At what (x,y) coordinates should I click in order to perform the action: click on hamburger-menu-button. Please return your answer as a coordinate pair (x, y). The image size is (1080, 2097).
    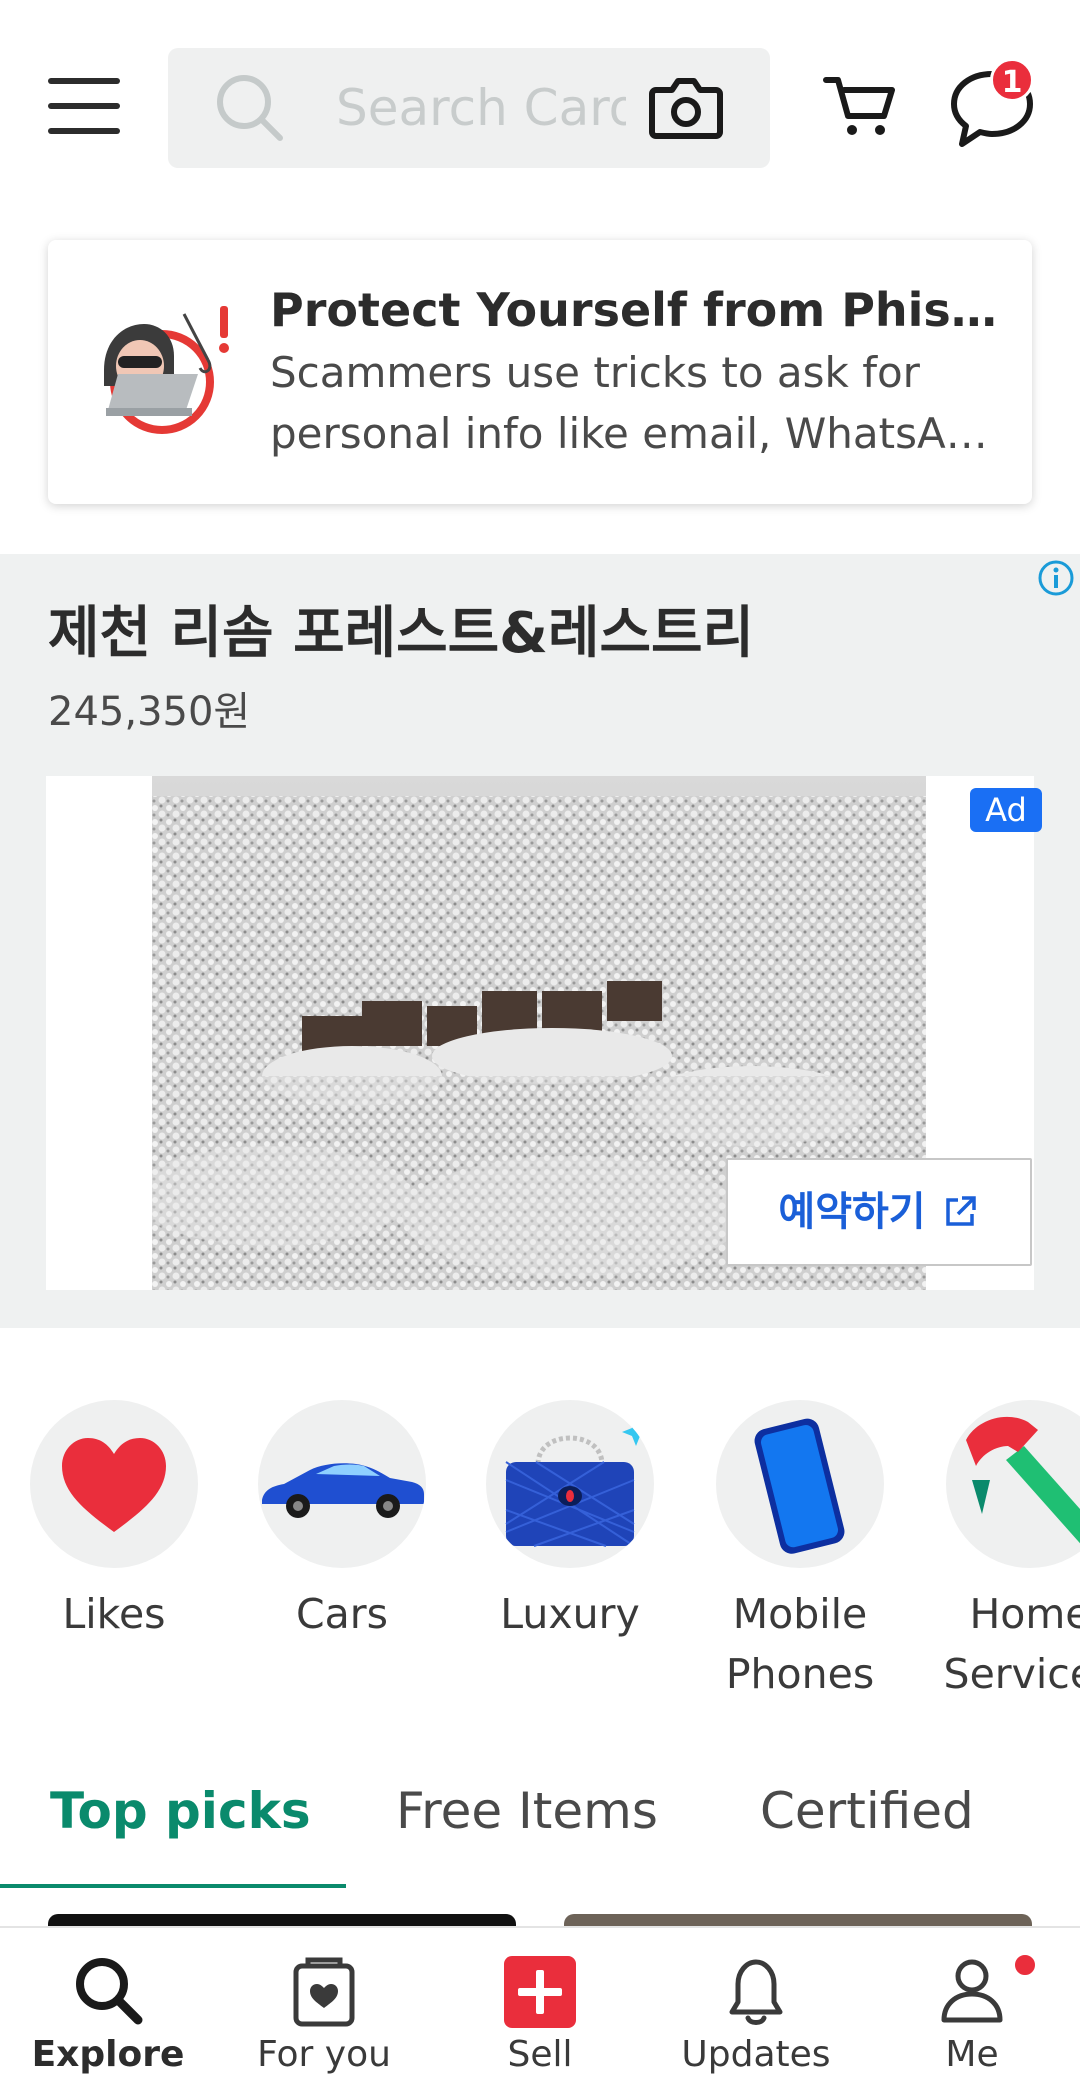
    Looking at the image, I should click on (84, 106).